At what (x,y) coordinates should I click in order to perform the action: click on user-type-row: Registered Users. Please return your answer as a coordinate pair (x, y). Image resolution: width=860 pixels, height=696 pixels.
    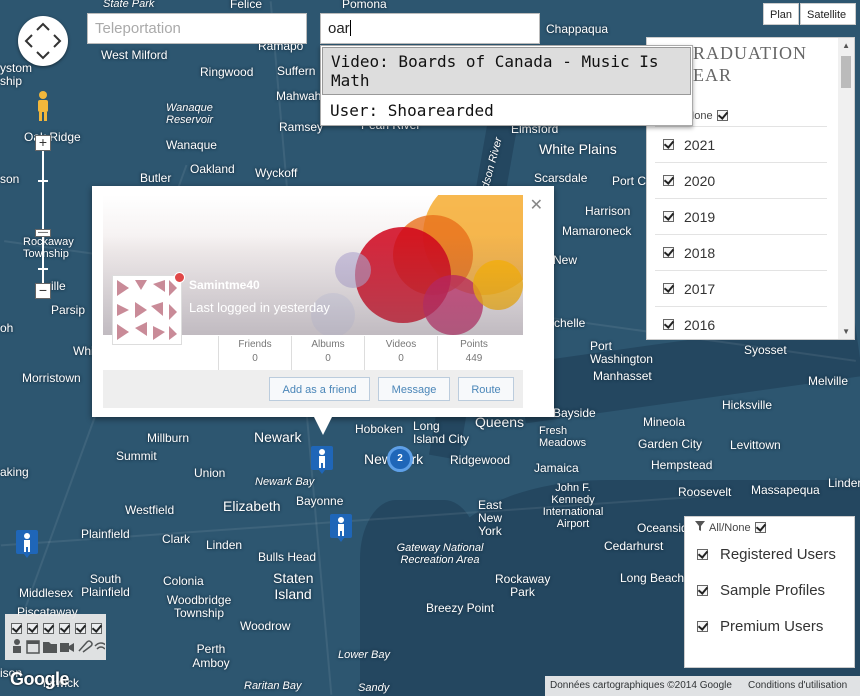
    Looking at the image, I should click on (777, 554).